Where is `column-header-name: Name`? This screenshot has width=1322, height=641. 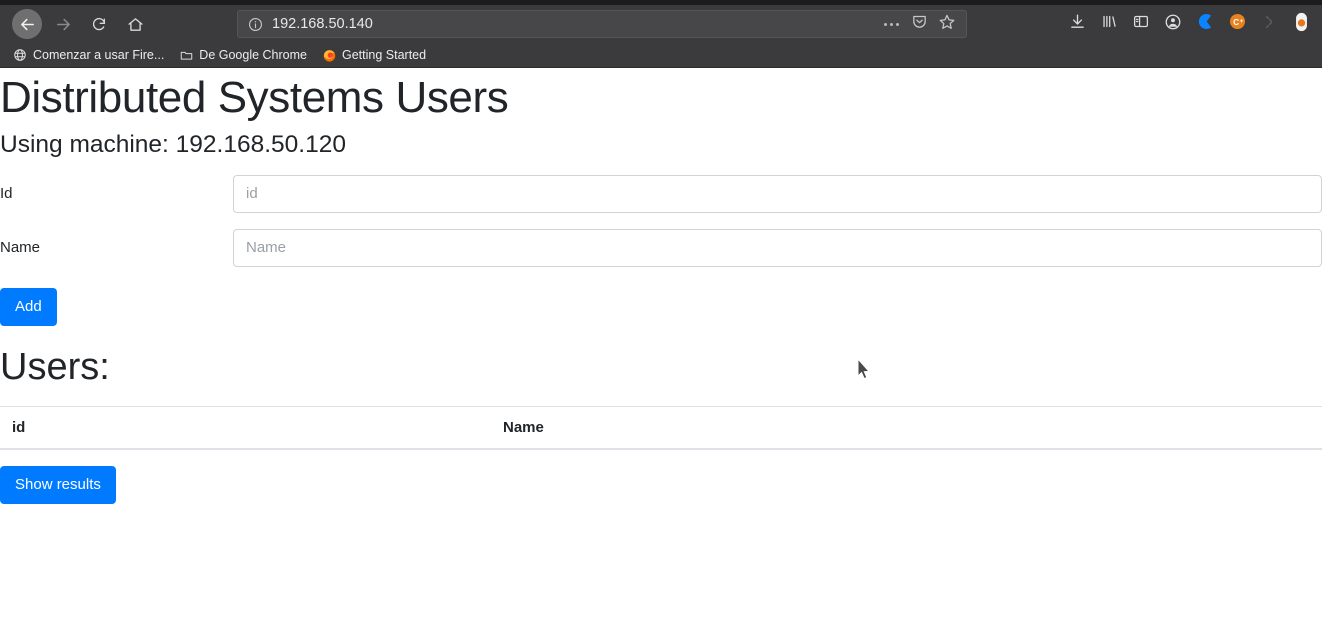 column-header-name: Name is located at coordinates (906, 428).